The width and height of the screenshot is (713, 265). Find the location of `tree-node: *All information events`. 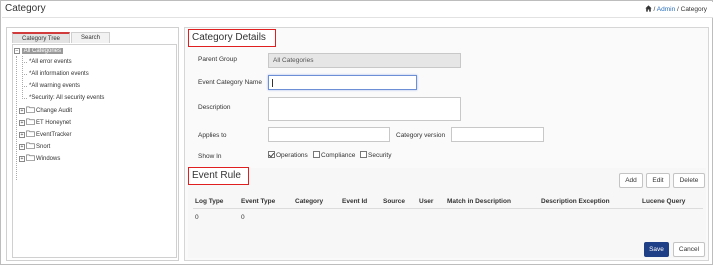

tree-node: *All information events is located at coordinates (59, 74).